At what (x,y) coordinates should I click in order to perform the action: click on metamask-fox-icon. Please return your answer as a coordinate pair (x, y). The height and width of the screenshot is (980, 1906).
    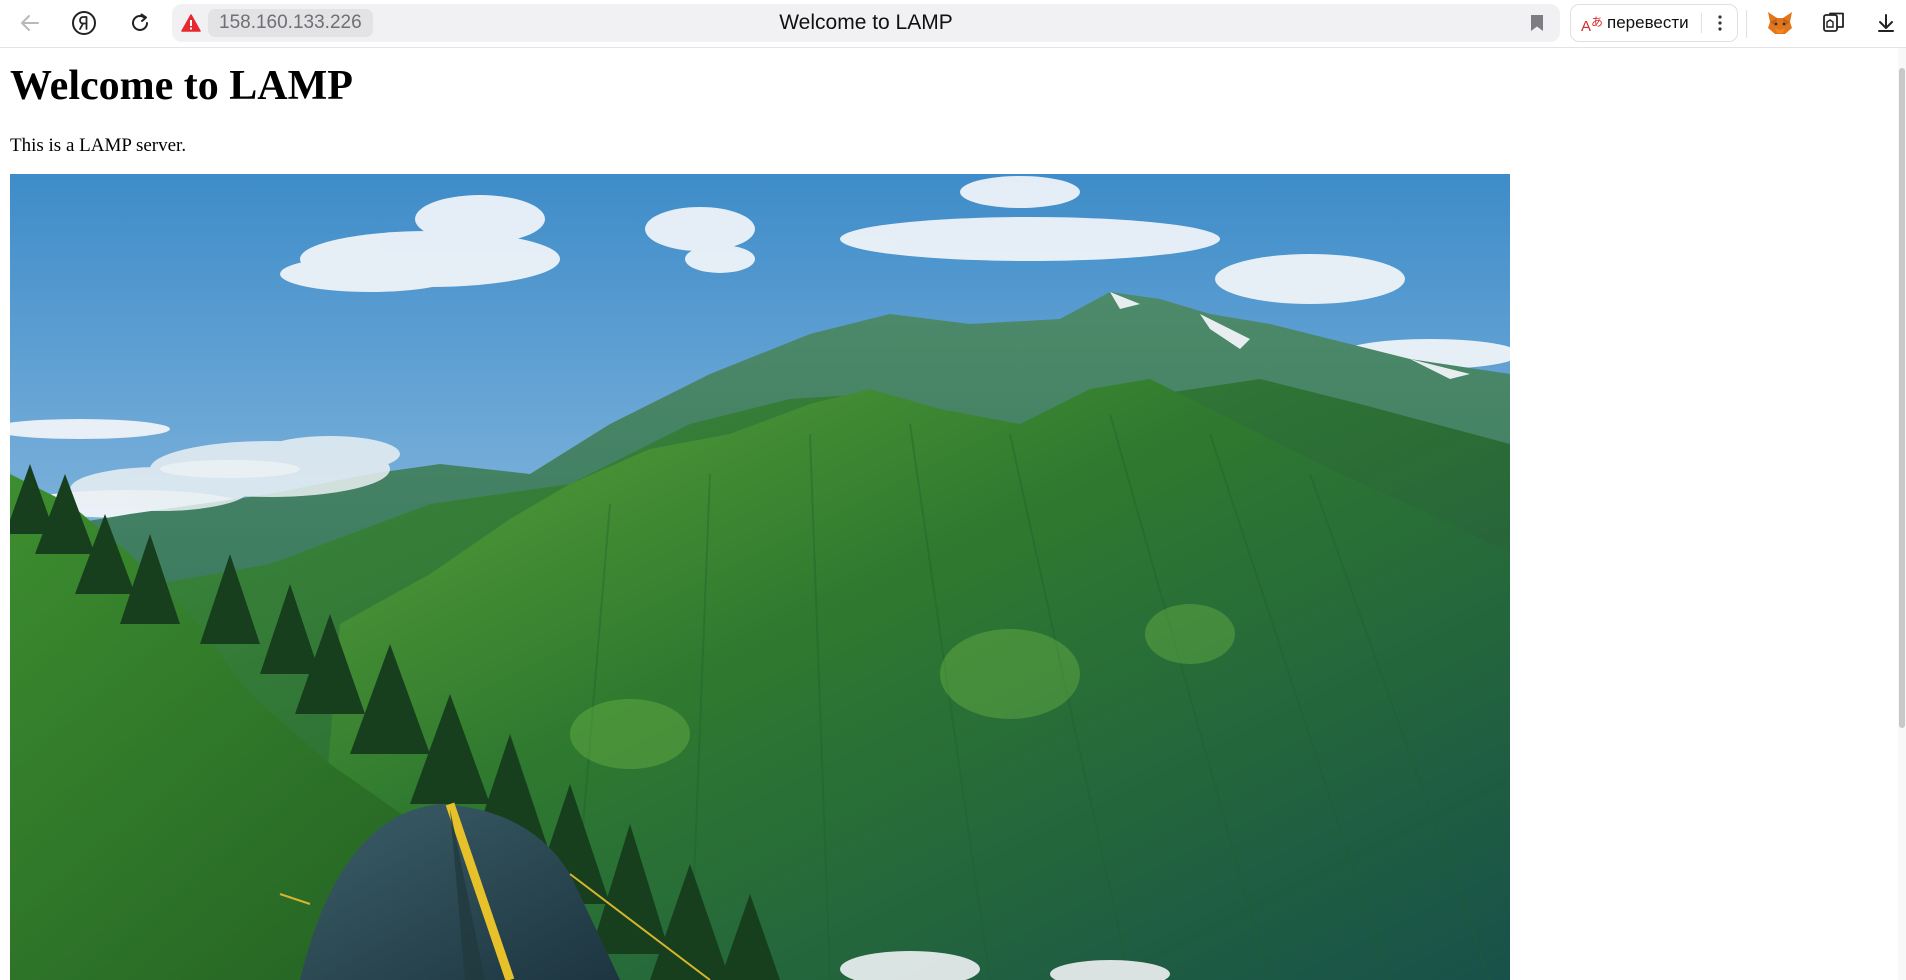
    Looking at the image, I should click on (1780, 23).